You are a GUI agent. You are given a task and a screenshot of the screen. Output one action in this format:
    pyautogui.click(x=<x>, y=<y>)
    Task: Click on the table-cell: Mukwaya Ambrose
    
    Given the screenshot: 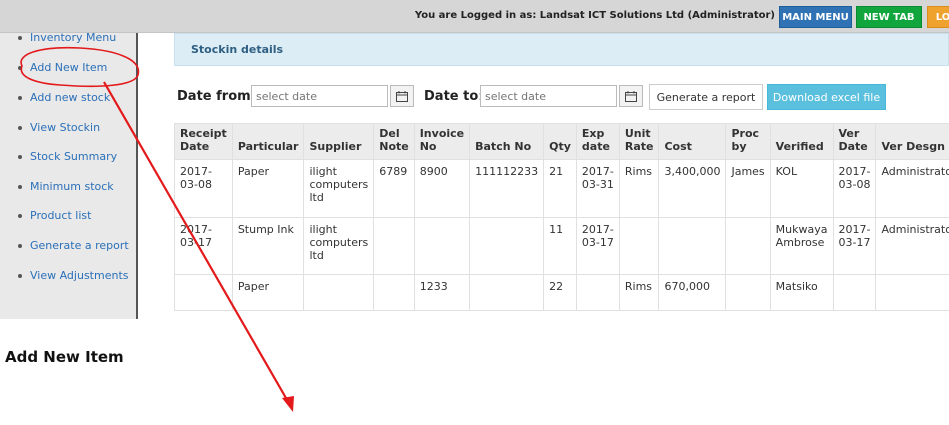 What is the action you would take?
    pyautogui.click(x=801, y=246)
    